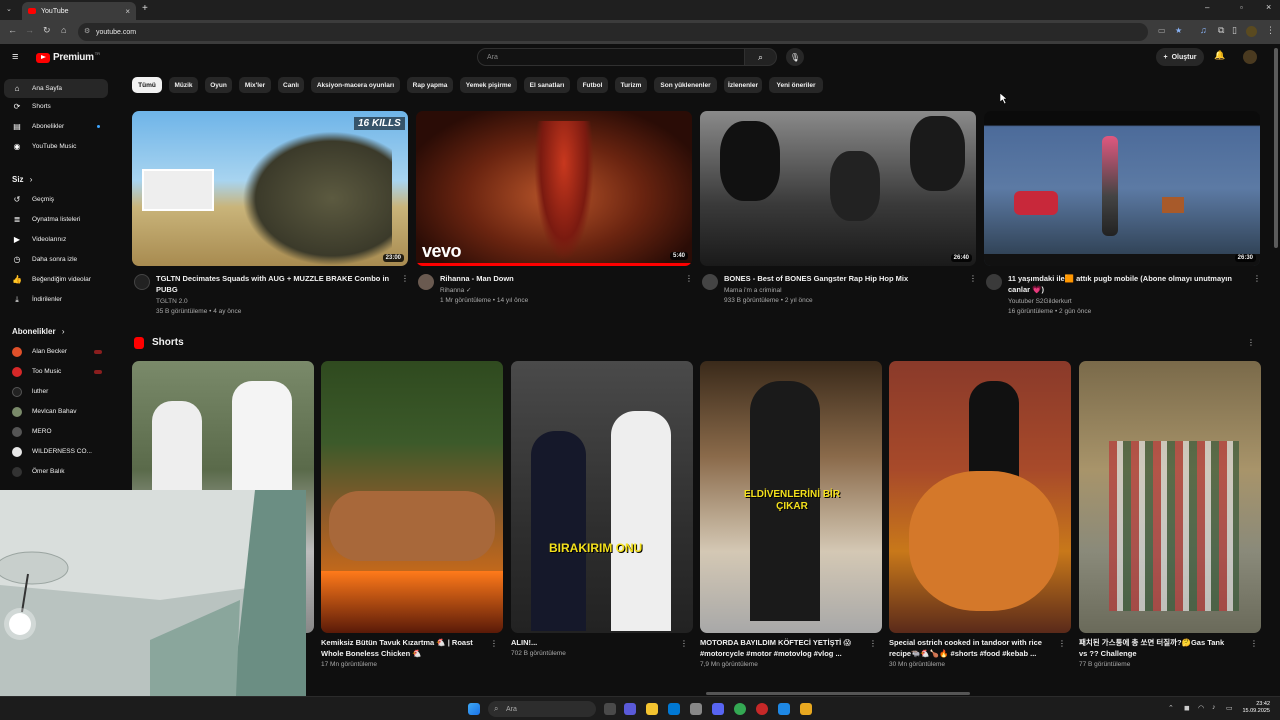 The height and width of the screenshot is (720, 1280). Describe the element at coordinates (611, 57) in the screenshot. I see `search-input: Ara` at that location.